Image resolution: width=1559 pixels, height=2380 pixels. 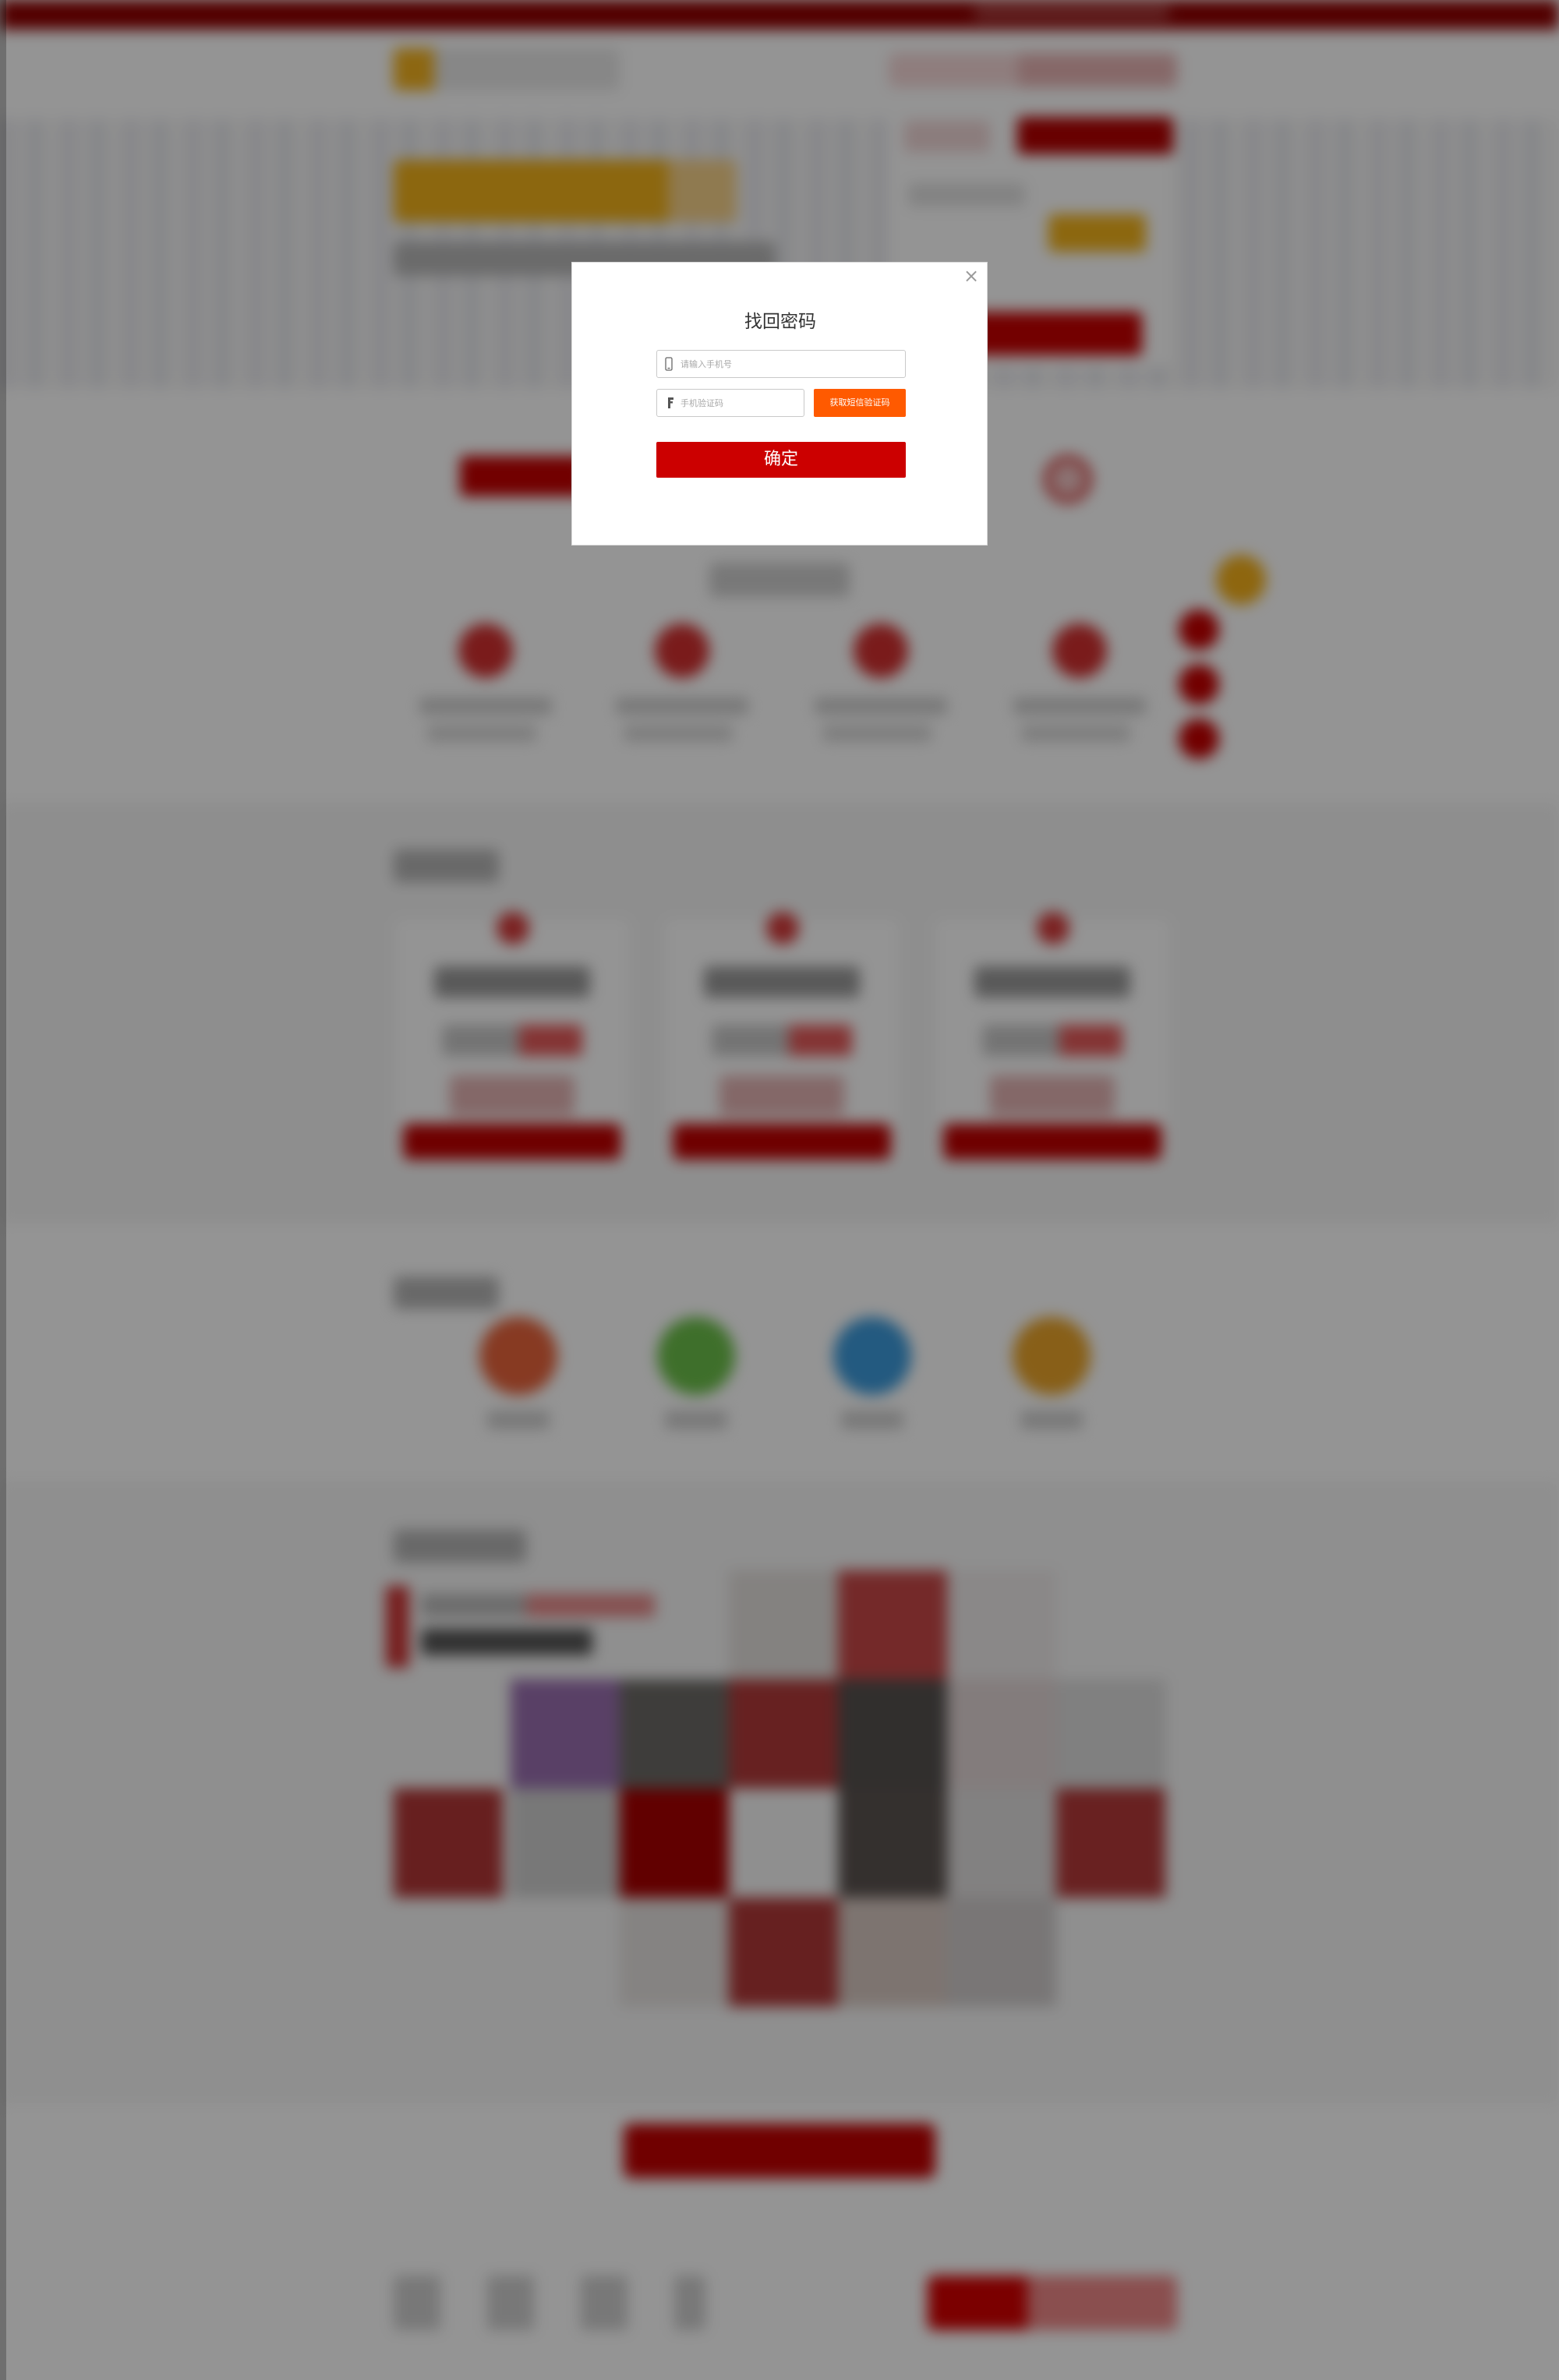 I want to click on get-sms-code-button: 获取短信验证码, so click(x=860, y=403).